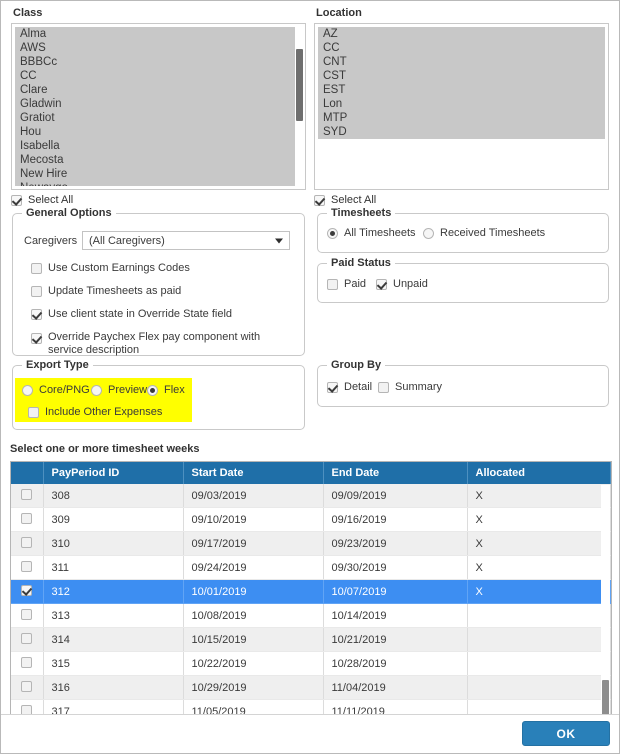 Image resolution: width=620 pixels, height=754 pixels. Describe the element at coordinates (461, 118) in the screenshot. I see `location-option: MTP` at that location.